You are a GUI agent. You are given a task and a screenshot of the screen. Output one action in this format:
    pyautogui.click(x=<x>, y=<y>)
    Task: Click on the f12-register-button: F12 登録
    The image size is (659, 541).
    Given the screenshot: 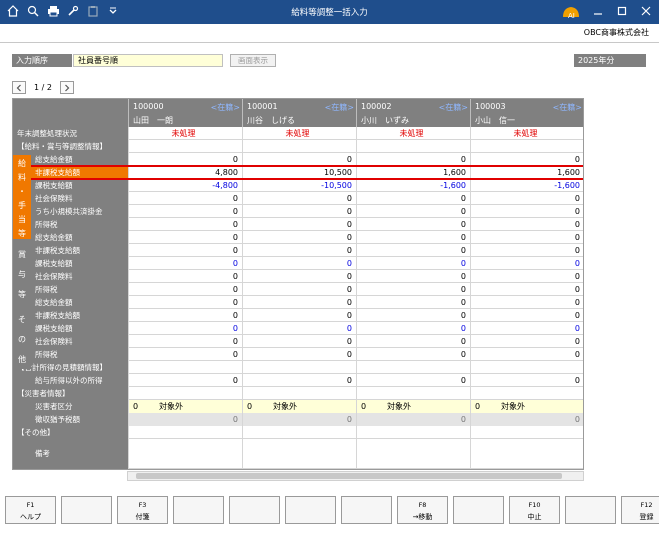 What is the action you would take?
    pyautogui.click(x=640, y=510)
    